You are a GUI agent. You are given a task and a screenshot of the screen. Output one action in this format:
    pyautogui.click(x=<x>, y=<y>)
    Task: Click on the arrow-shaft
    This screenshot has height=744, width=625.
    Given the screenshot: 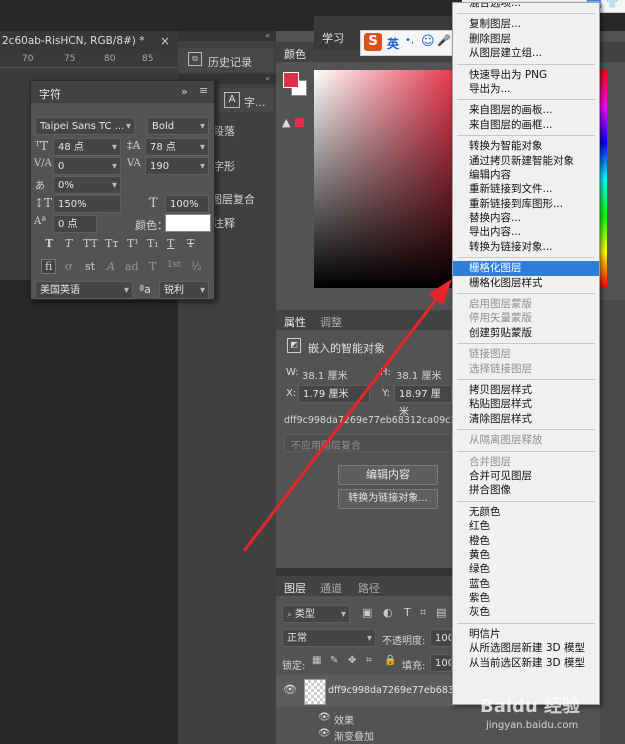 What is the action you would take?
    pyautogui.click(x=341, y=424)
    